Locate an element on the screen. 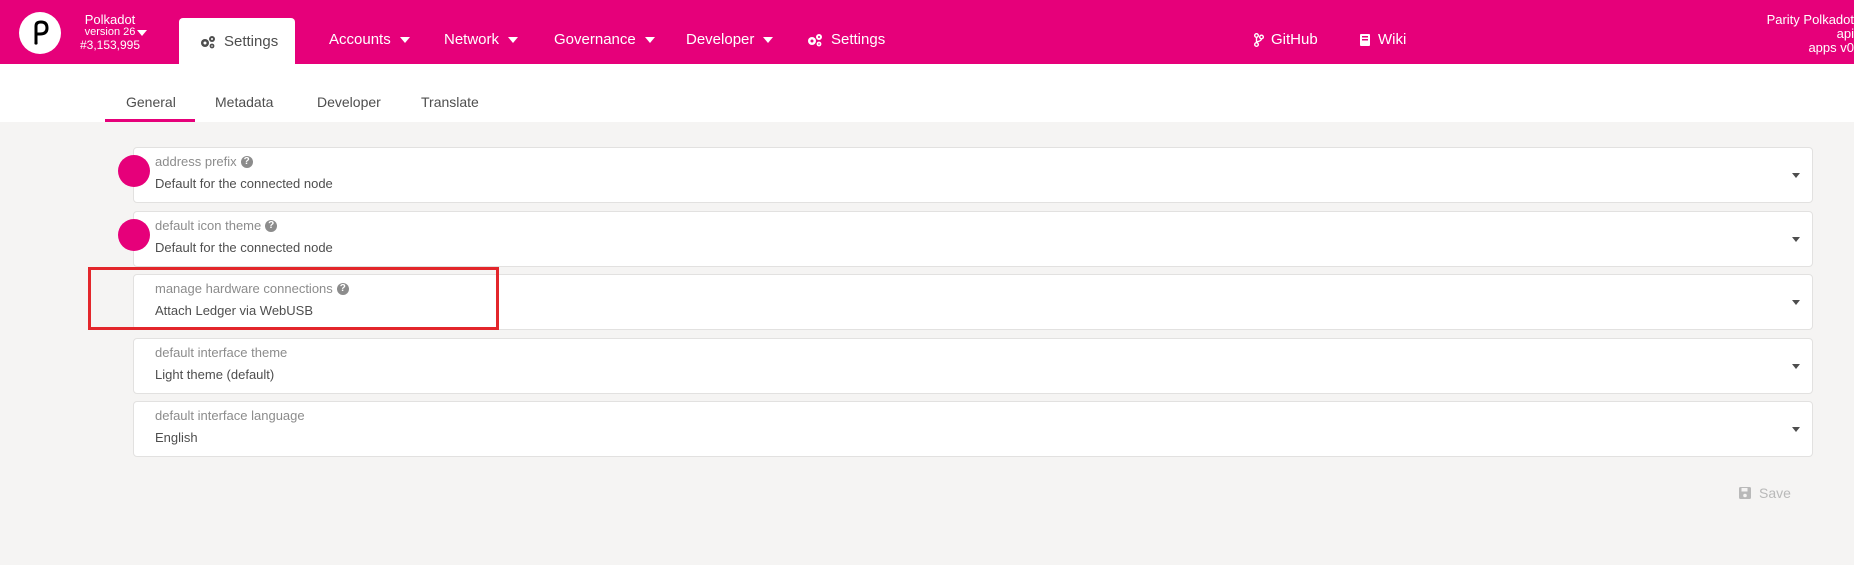  tab-translate: Translate is located at coordinates (450, 102).